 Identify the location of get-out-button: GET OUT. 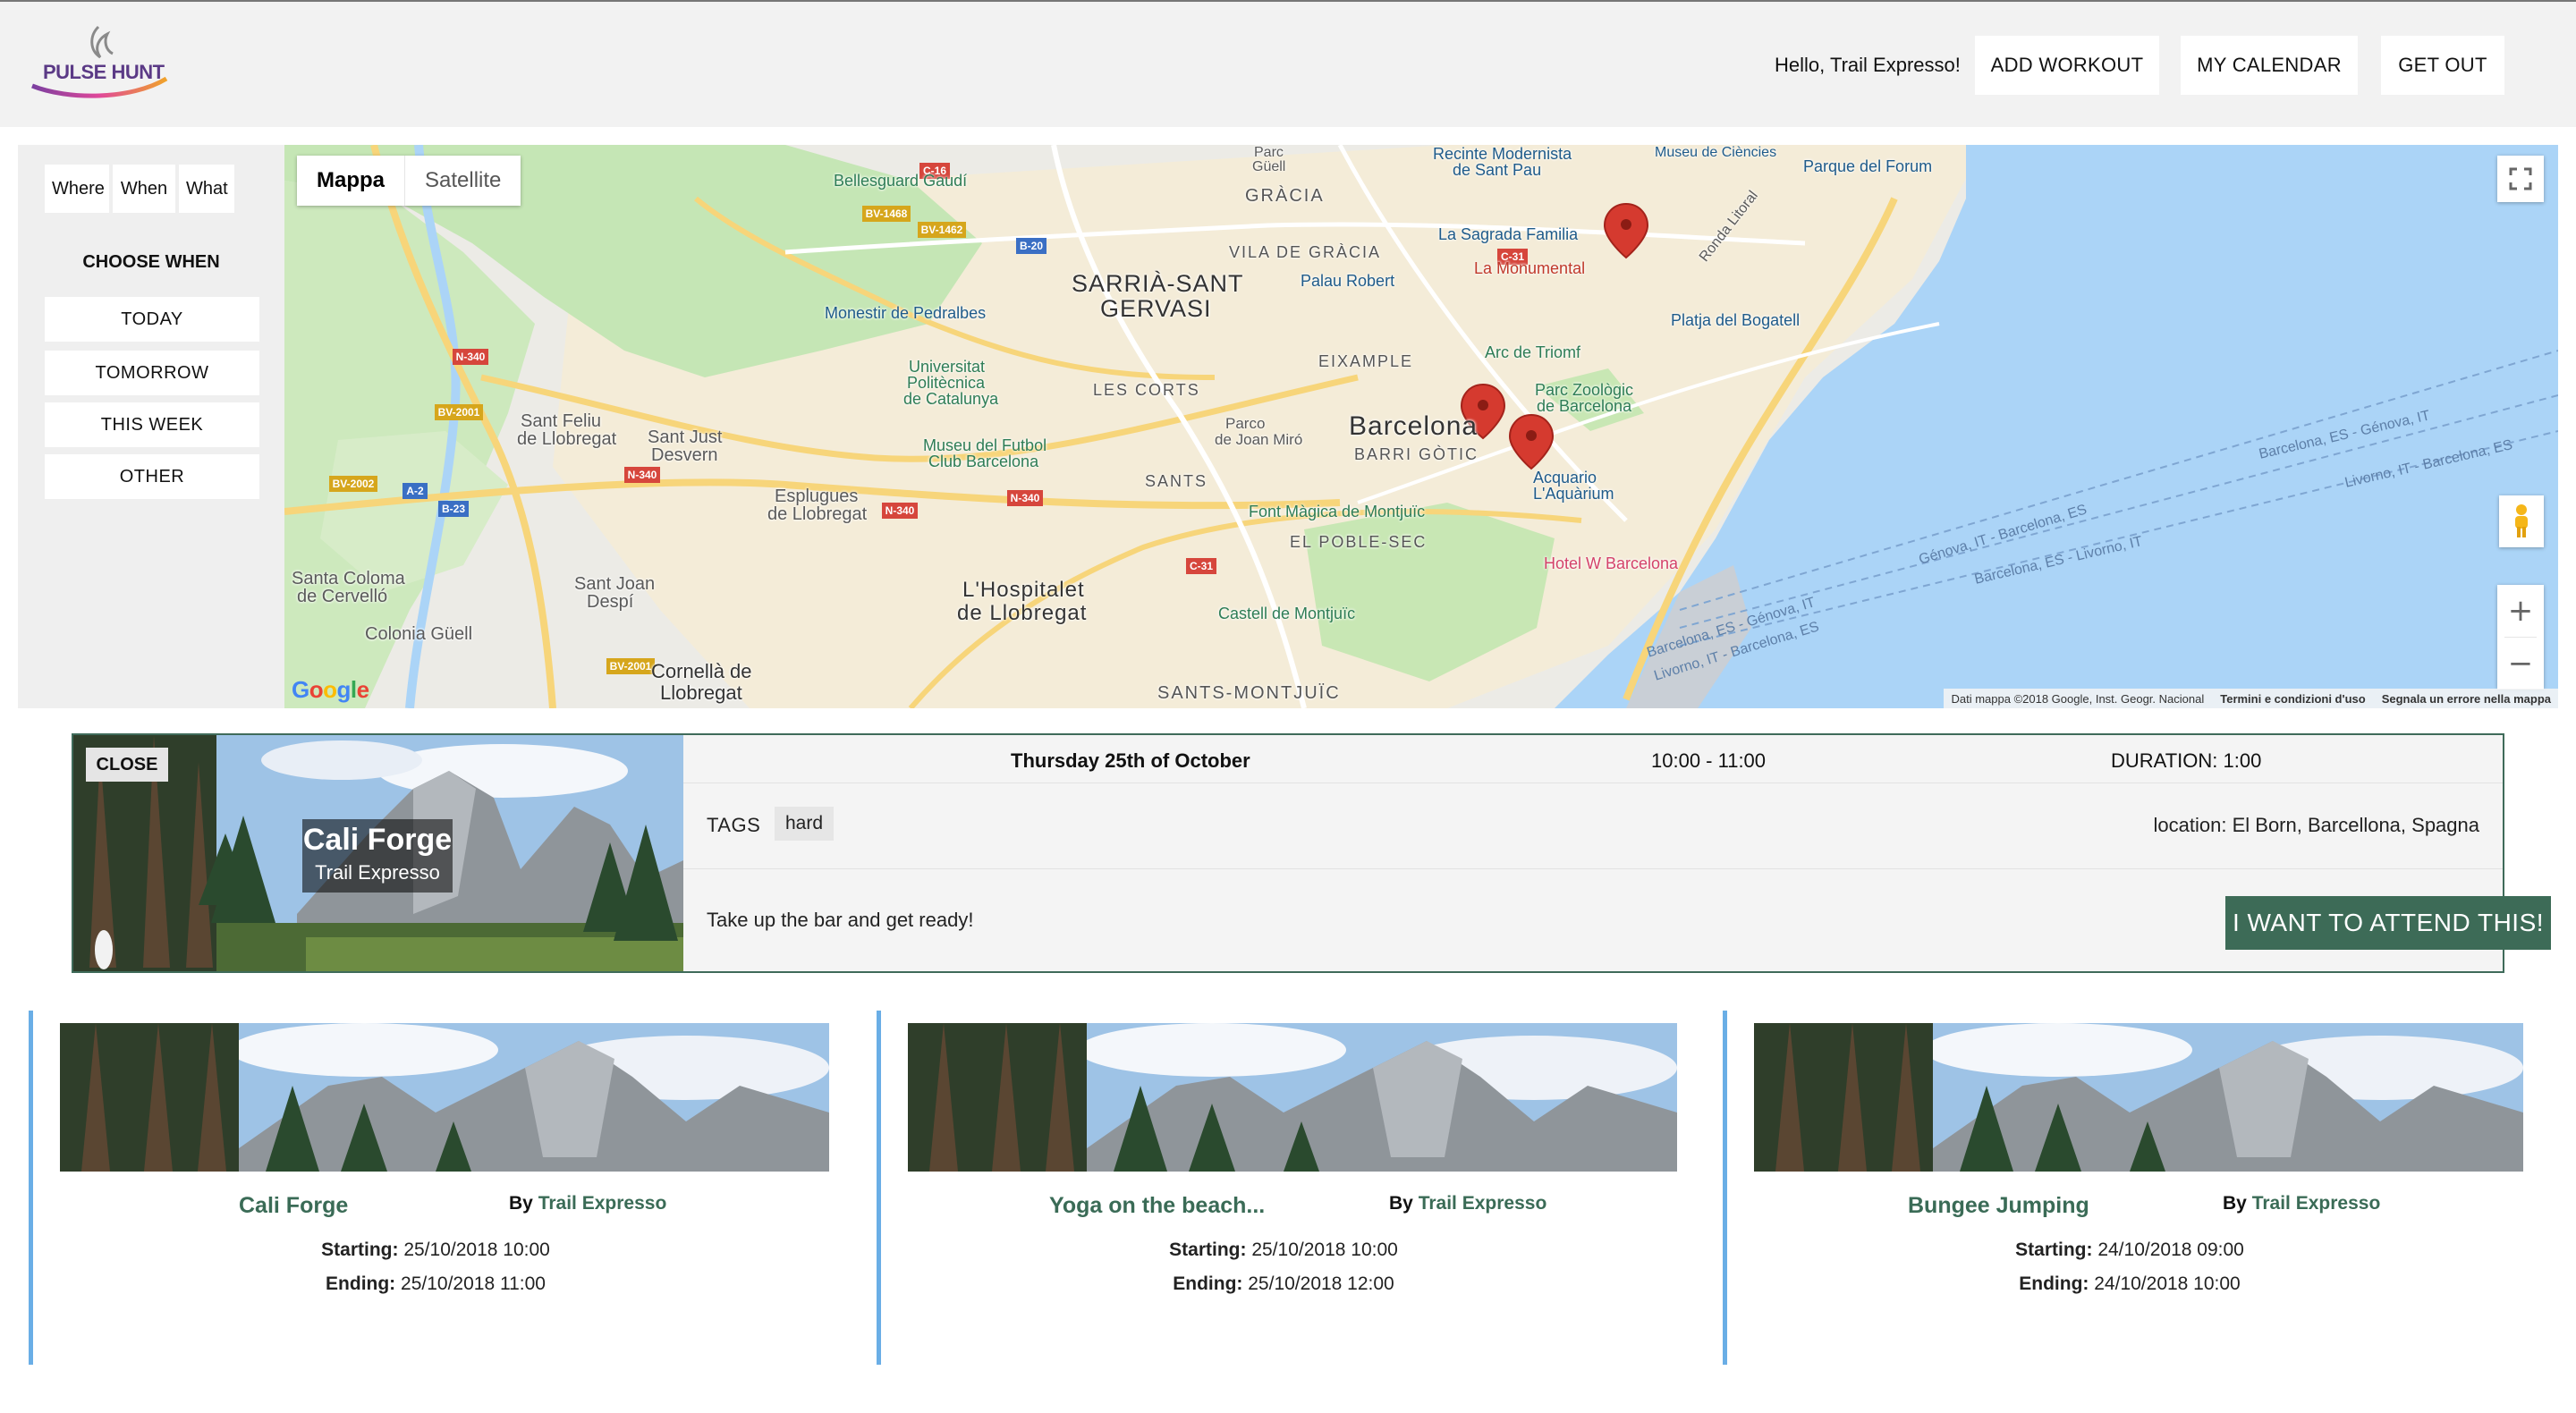
(2442, 65).